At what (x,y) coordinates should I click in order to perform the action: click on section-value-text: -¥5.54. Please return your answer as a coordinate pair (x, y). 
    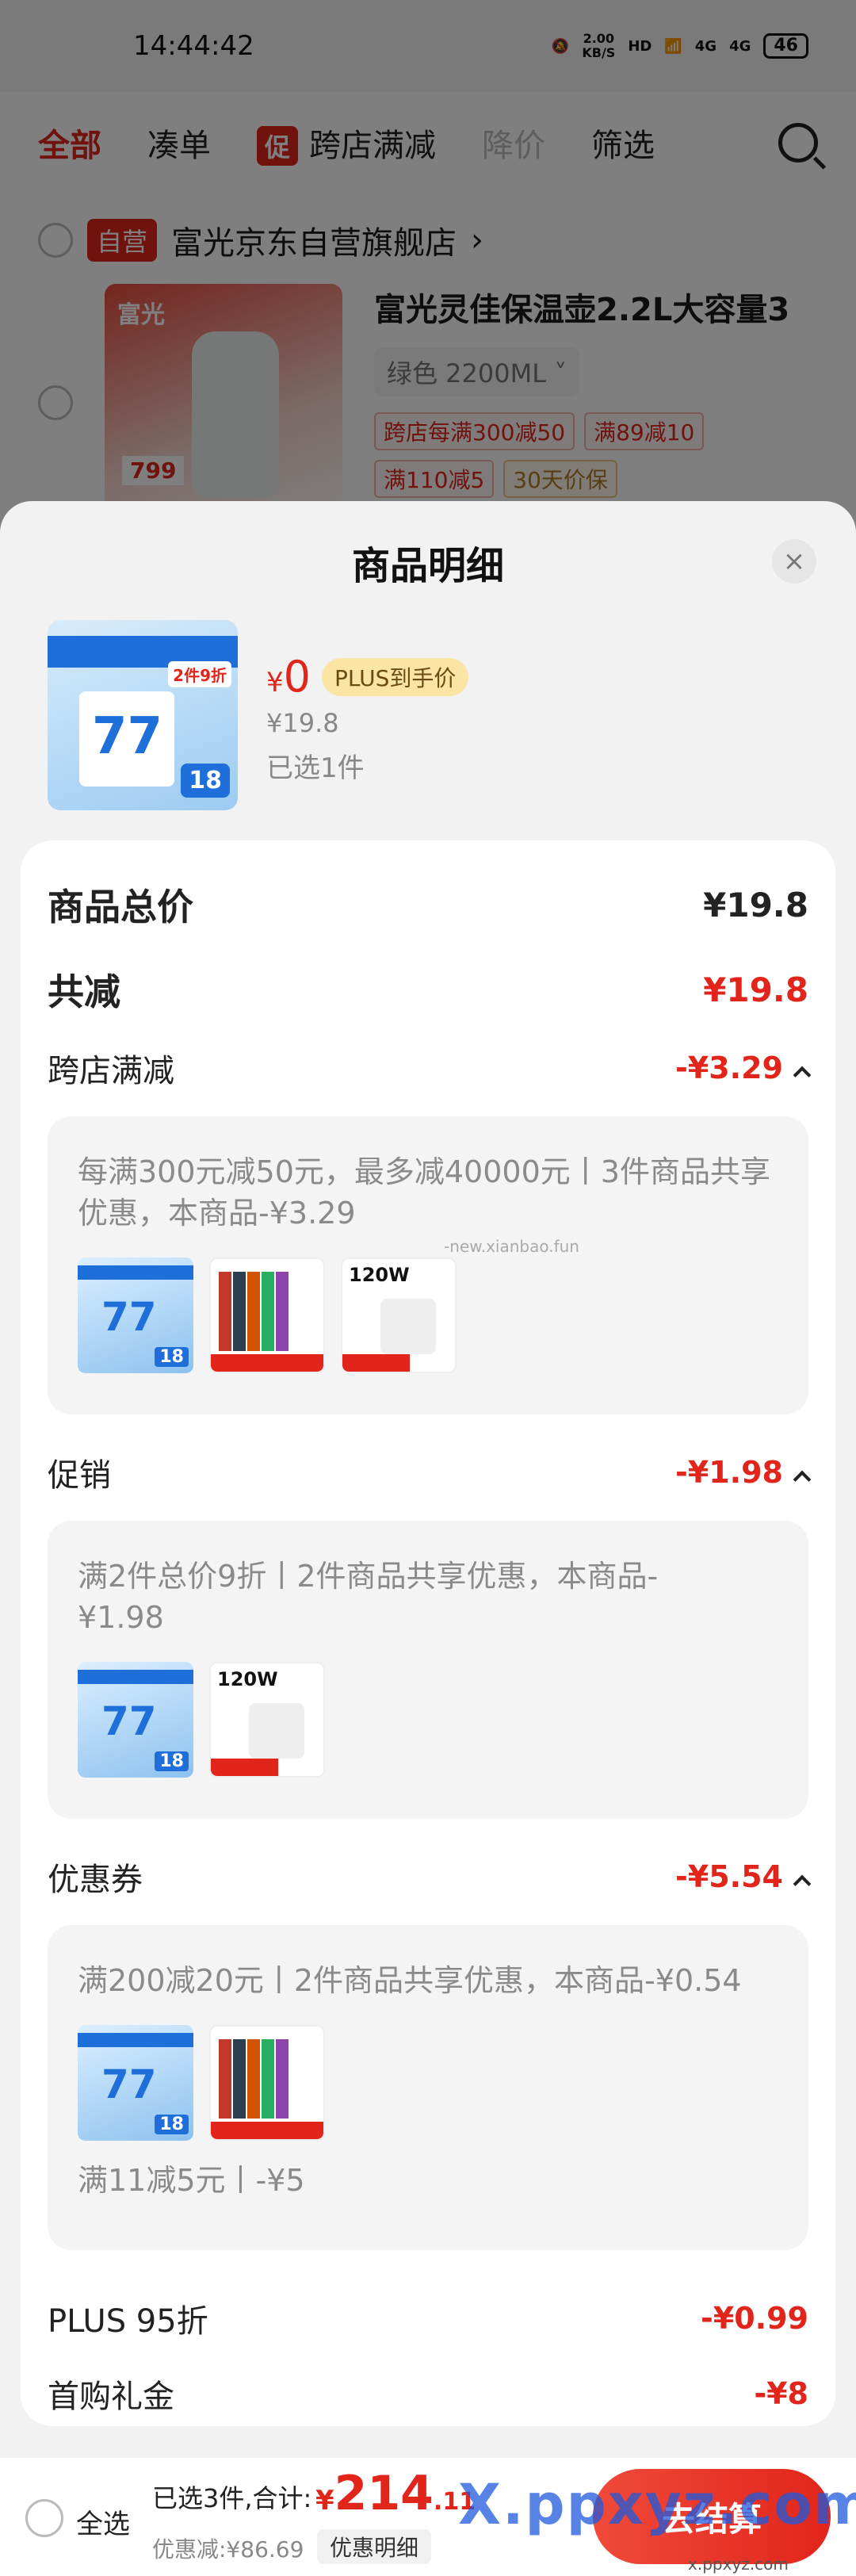
    Looking at the image, I should click on (729, 1876).